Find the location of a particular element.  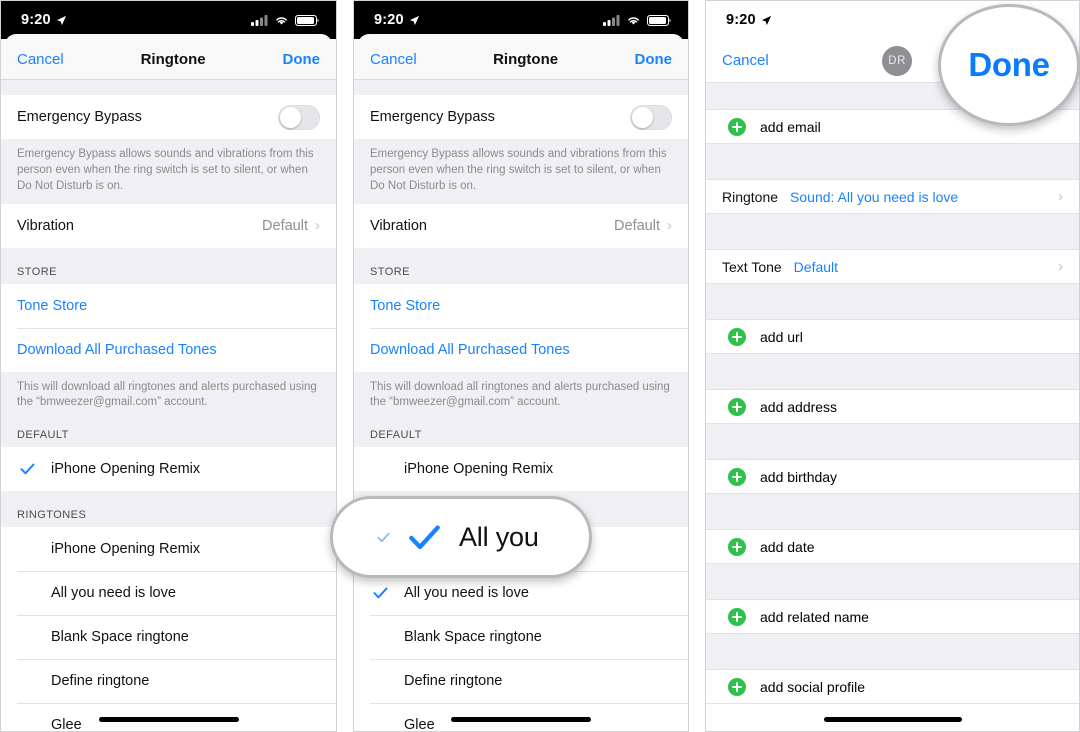

add-field-label: add date is located at coordinates (787, 546).